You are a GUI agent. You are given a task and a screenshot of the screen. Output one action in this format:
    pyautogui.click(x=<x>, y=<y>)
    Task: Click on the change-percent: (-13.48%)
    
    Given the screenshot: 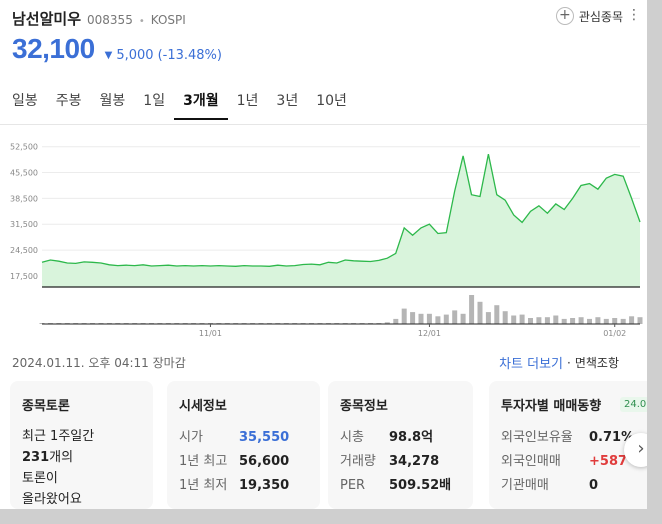 What is the action you would take?
    pyautogui.click(x=189, y=55)
    